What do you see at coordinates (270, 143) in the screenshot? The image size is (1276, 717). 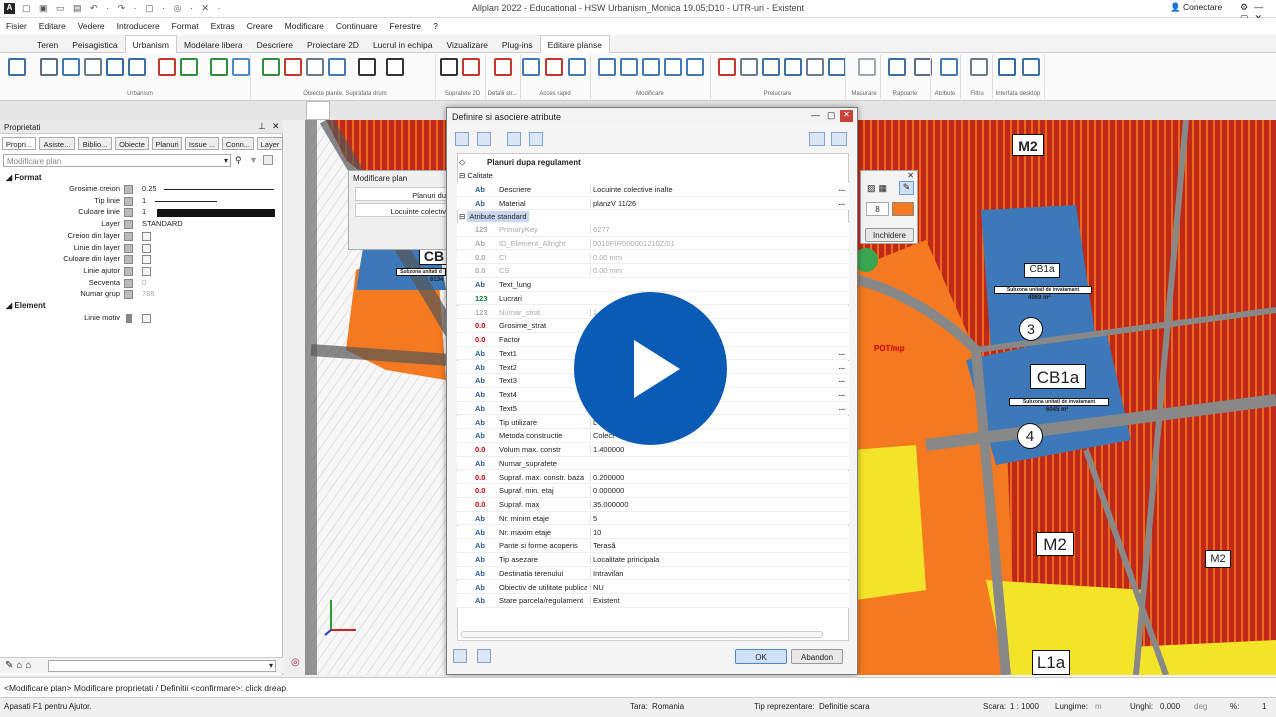 I see `panel-tab: Layer` at bounding box center [270, 143].